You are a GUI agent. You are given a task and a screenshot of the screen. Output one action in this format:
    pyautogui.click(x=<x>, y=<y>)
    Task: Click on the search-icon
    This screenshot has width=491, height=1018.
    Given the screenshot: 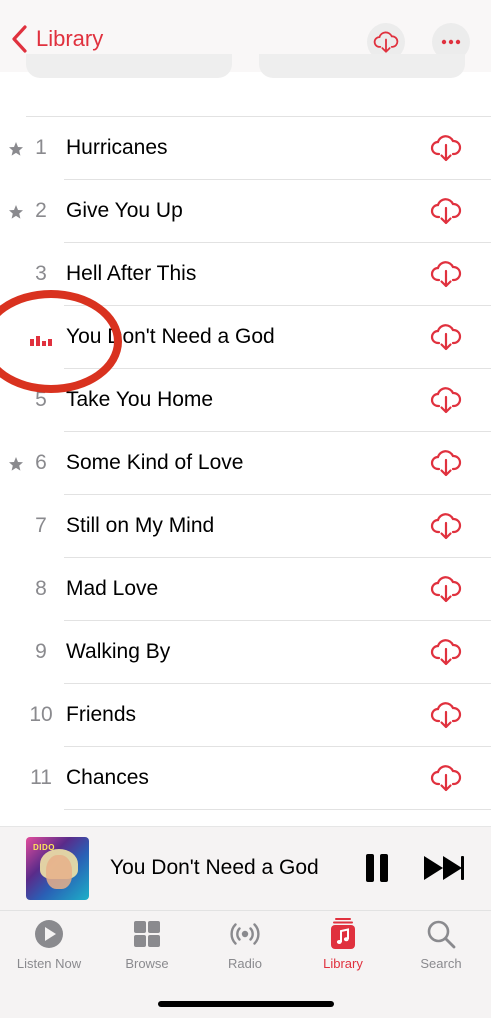 What is the action you would take?
    pyautogui.click(x=441, y=934)
    